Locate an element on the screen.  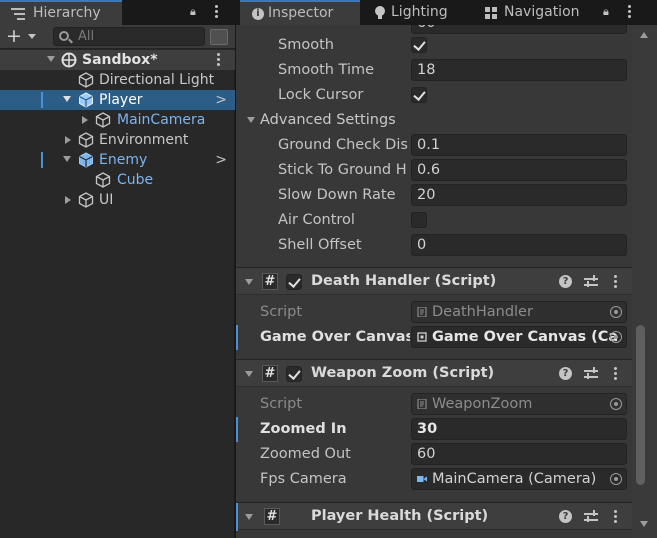
tab-navigation: Navigation is located at coordinates (529, 12).